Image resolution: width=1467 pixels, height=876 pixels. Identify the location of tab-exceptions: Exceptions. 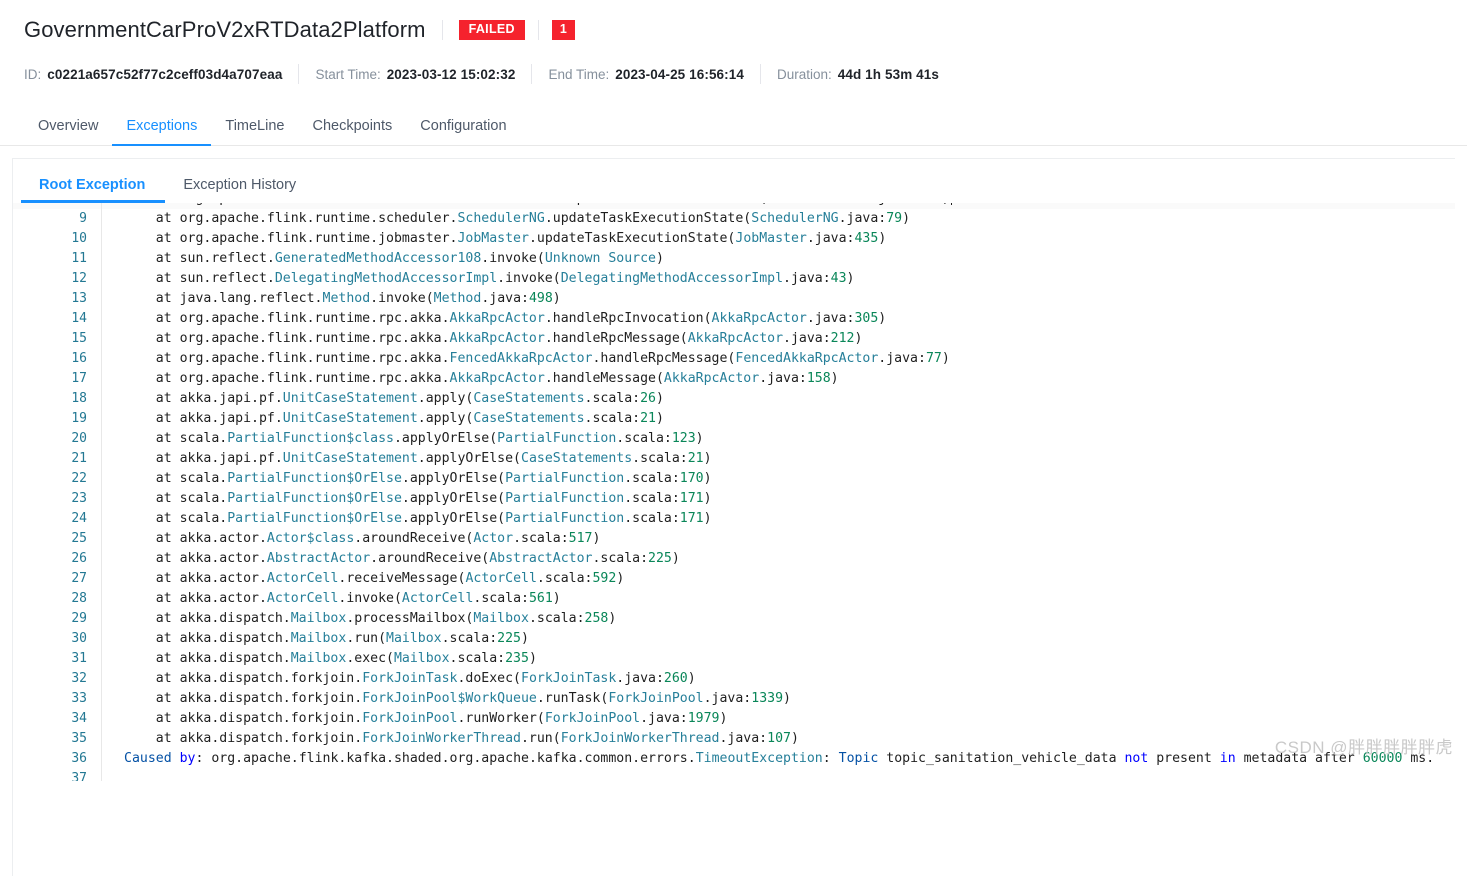
(162, 132).